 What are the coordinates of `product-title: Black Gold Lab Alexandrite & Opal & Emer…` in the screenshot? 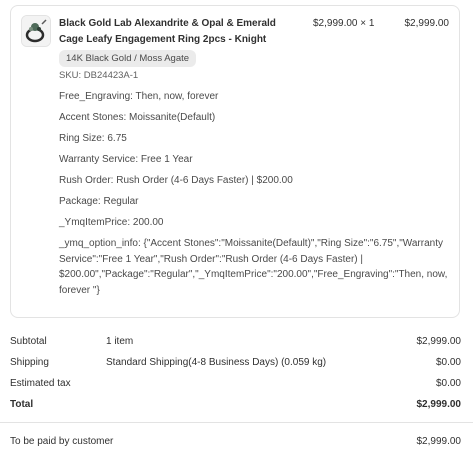 It's located at (179, 32).